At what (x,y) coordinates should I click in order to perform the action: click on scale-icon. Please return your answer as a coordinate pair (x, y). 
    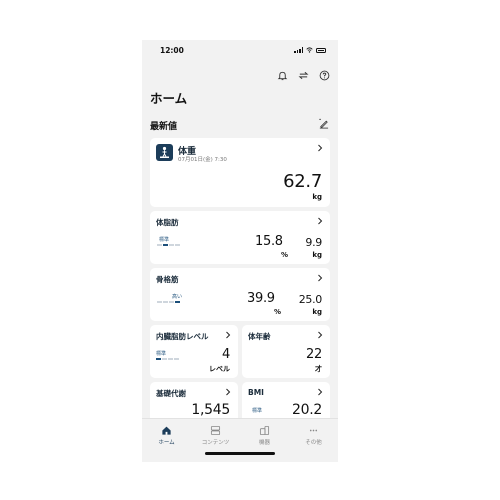
    Looking at the image, I should click on (164, 152).